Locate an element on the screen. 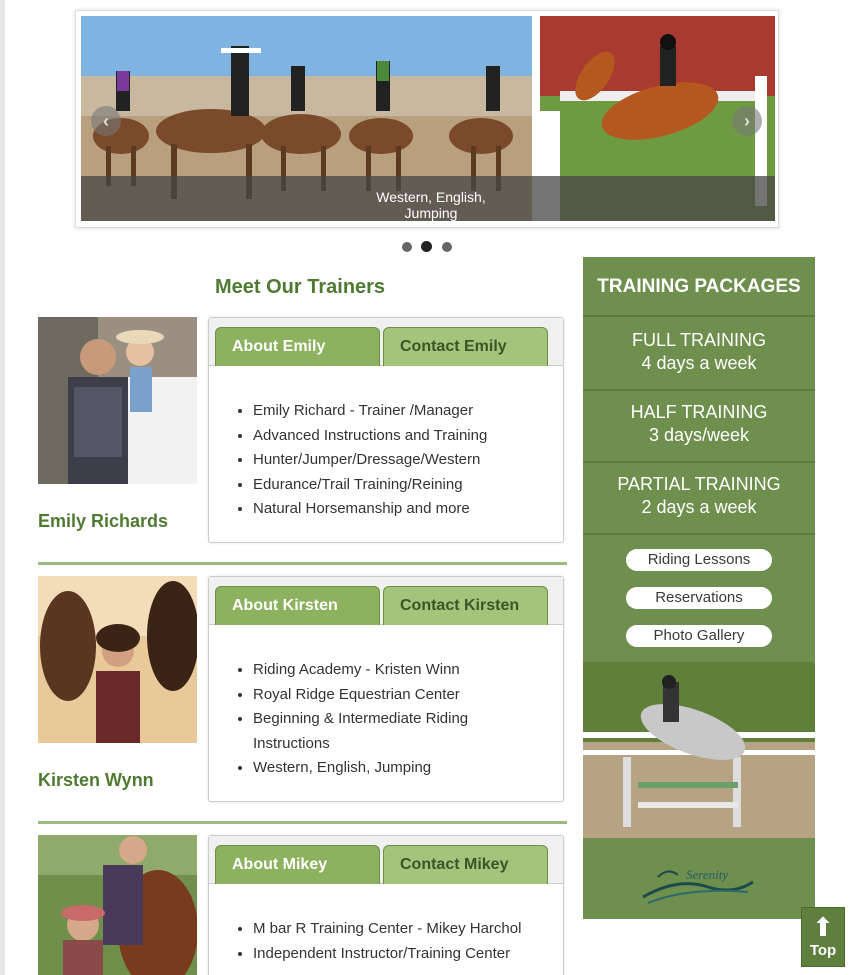  serenity-logo: Serenity is located at coordinates (698, 884).